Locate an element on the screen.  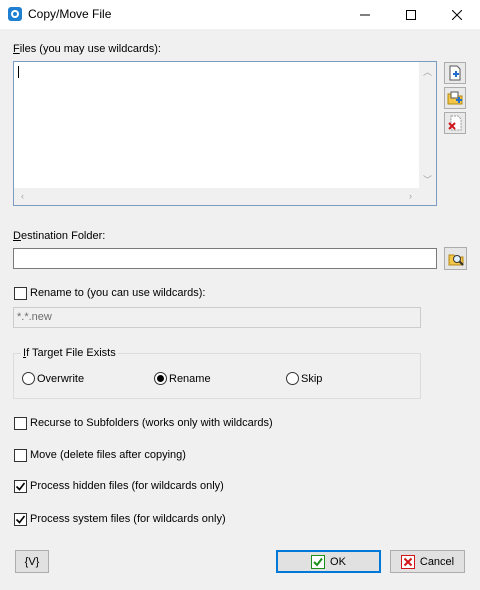
add-file-button is located at coordinates (455, 73).